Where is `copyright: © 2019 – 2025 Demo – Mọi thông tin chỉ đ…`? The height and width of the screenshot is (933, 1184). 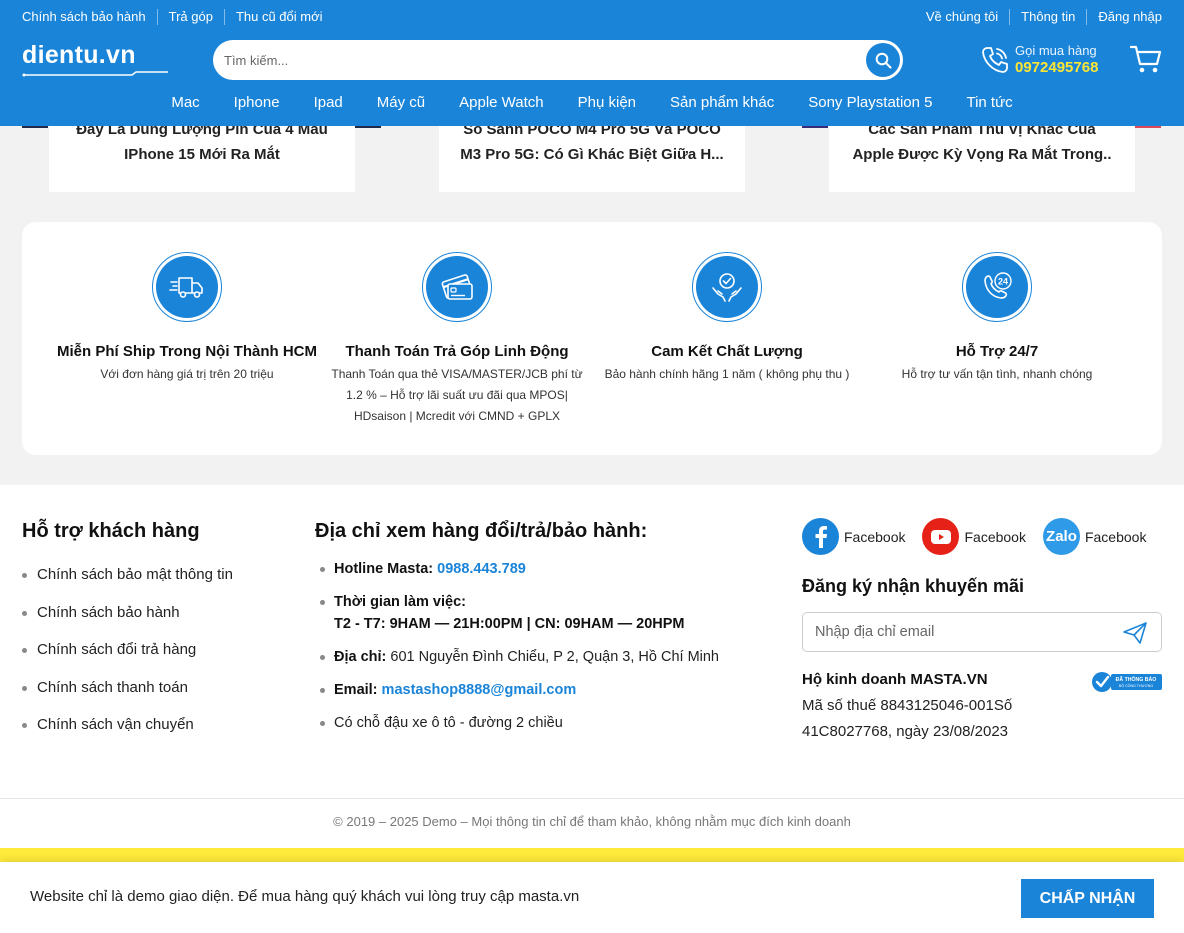 copyright: © 2019 – 2025 Demo – Mọi thông tin chỉ đ… is located at coordinates (592, 823).